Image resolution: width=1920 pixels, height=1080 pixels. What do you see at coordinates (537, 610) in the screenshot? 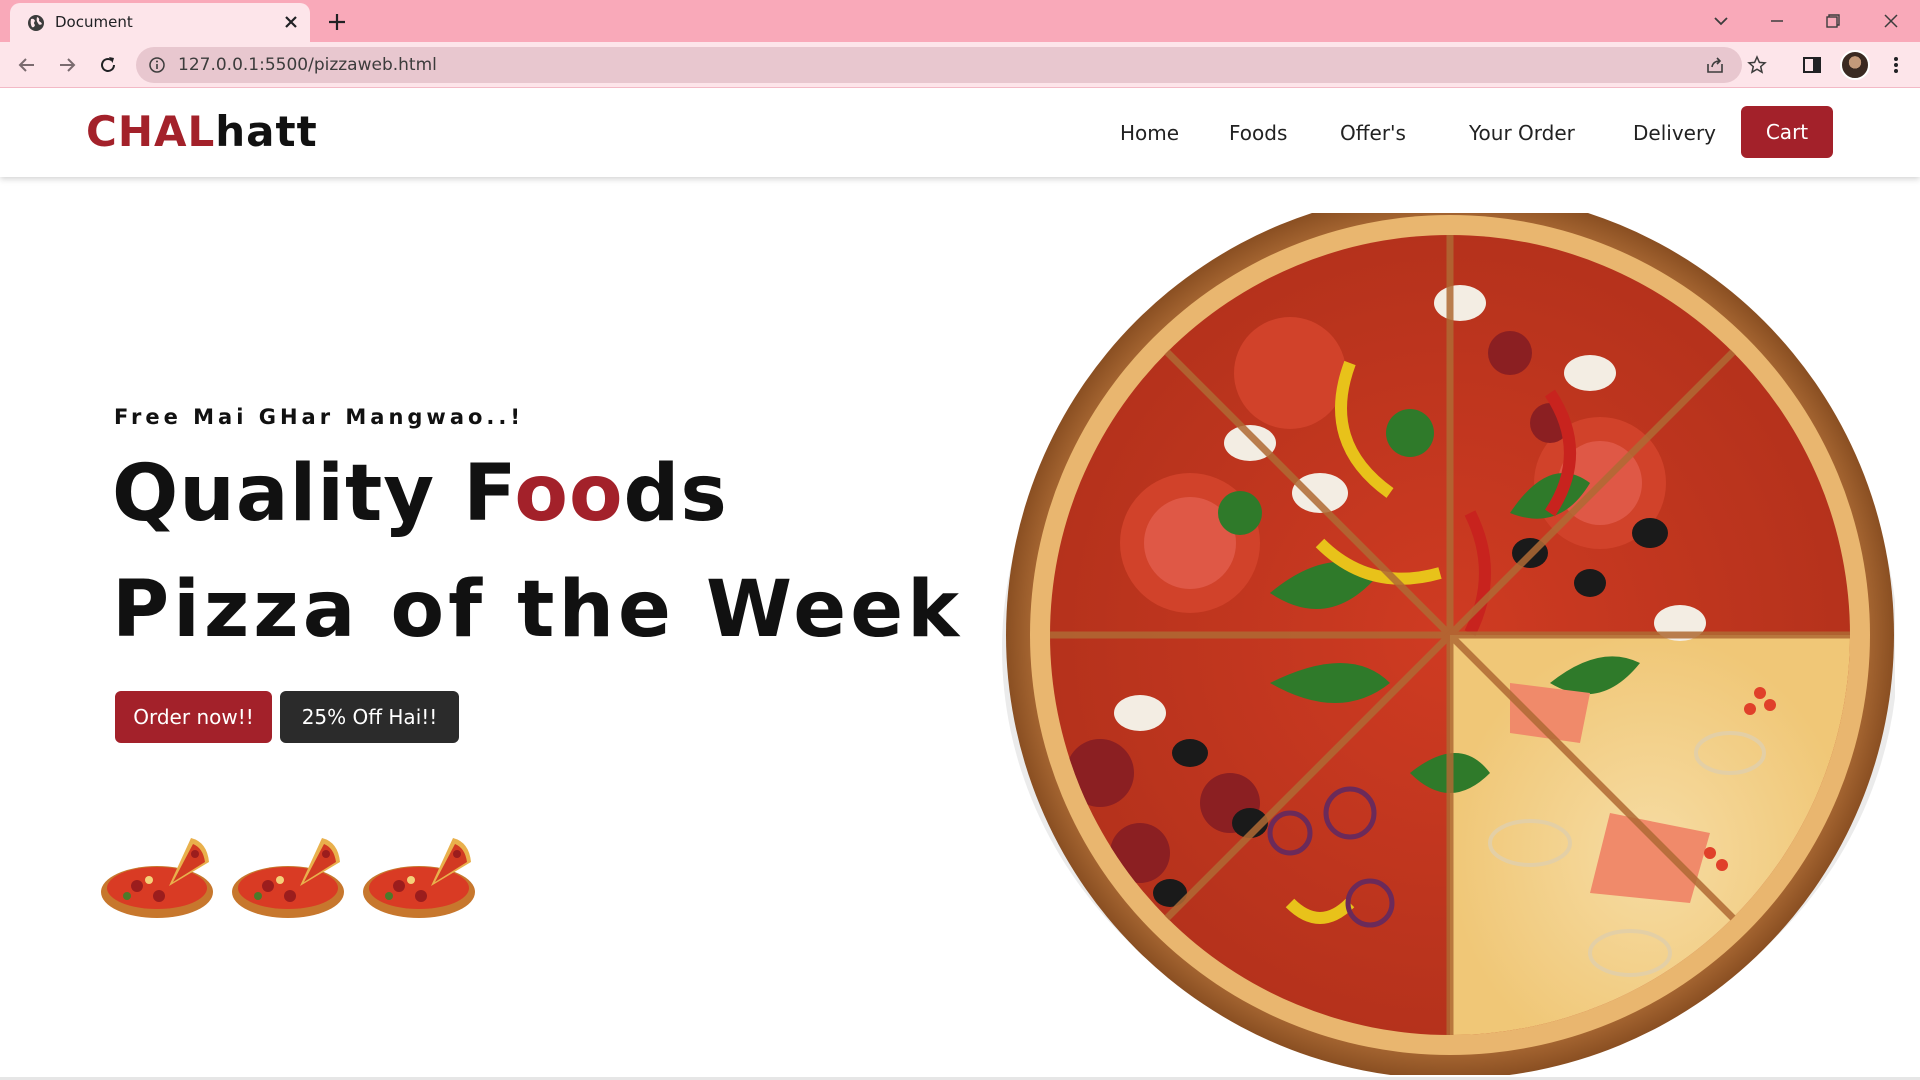
I see `hero-headline-2: Pizza of the Week` at bounding box center [537, 610].